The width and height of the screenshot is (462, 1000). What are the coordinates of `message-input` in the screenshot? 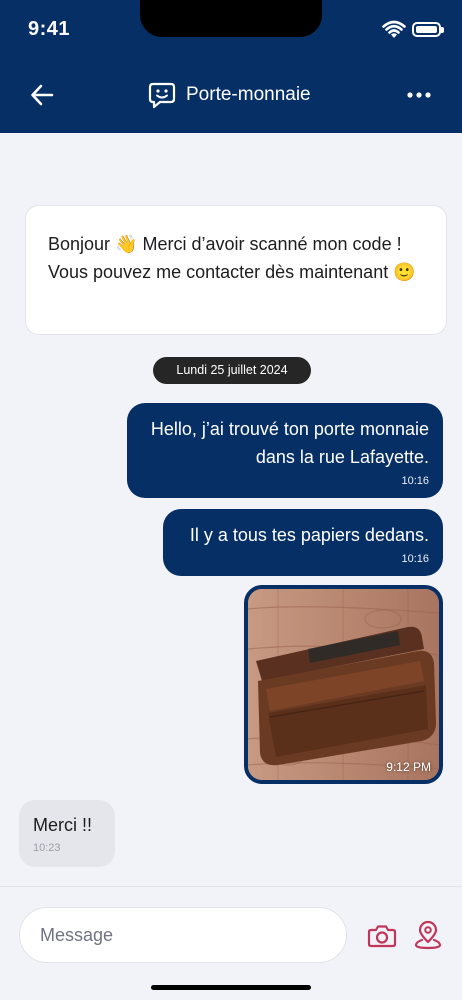 It's located at (183, 935).